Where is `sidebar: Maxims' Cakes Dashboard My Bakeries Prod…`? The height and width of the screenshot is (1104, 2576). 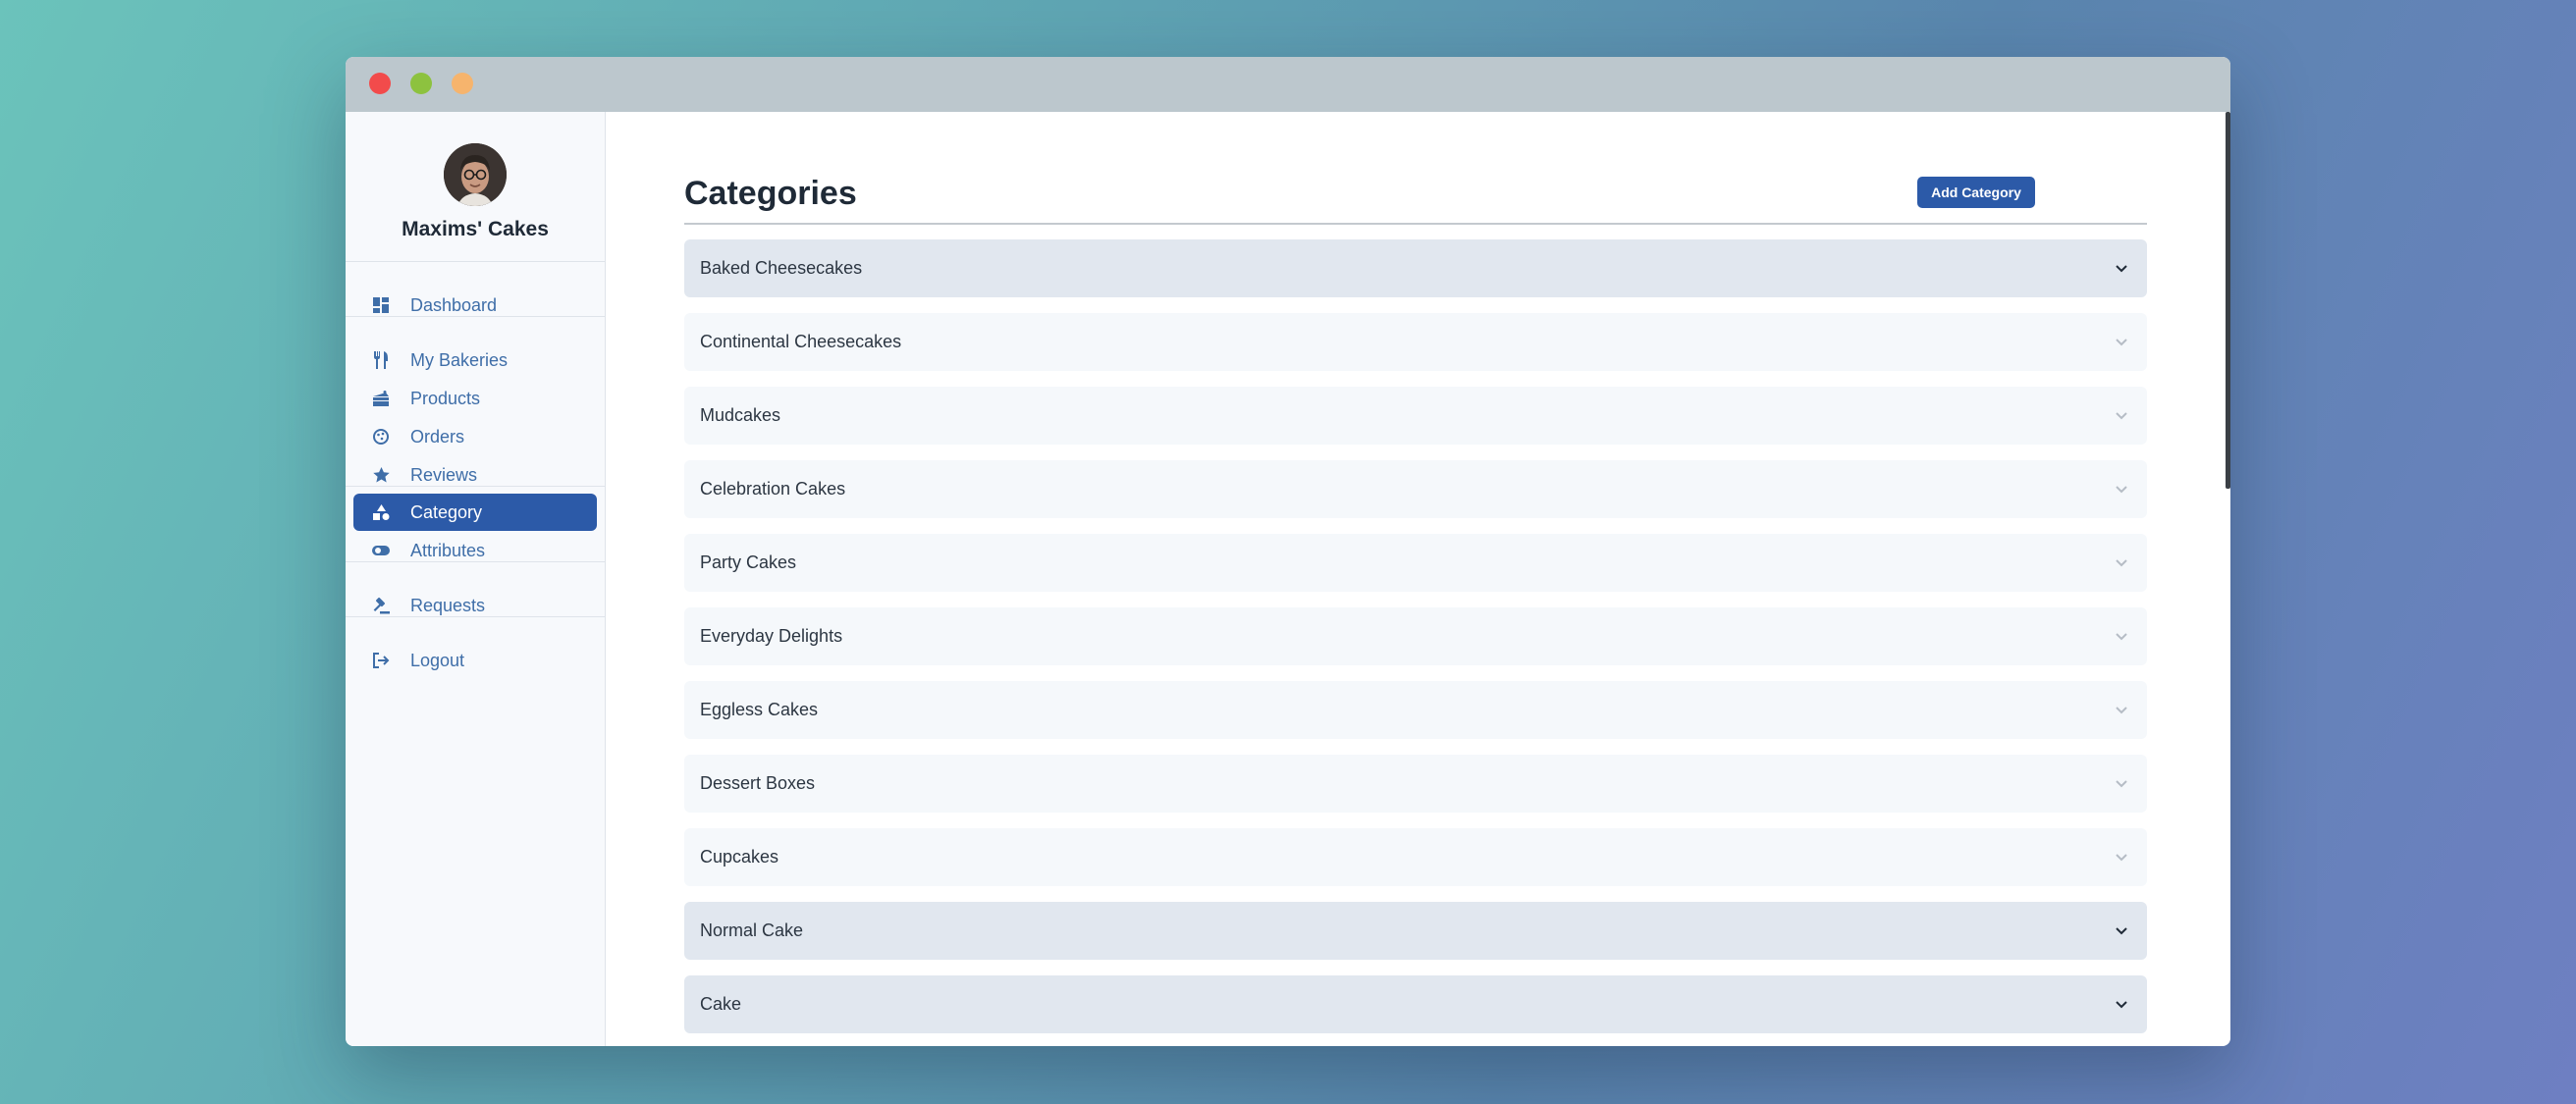
sidebar: Maxims' Cakes Dashboard My Bakeries Prod… is located at coordinates (476, 579).